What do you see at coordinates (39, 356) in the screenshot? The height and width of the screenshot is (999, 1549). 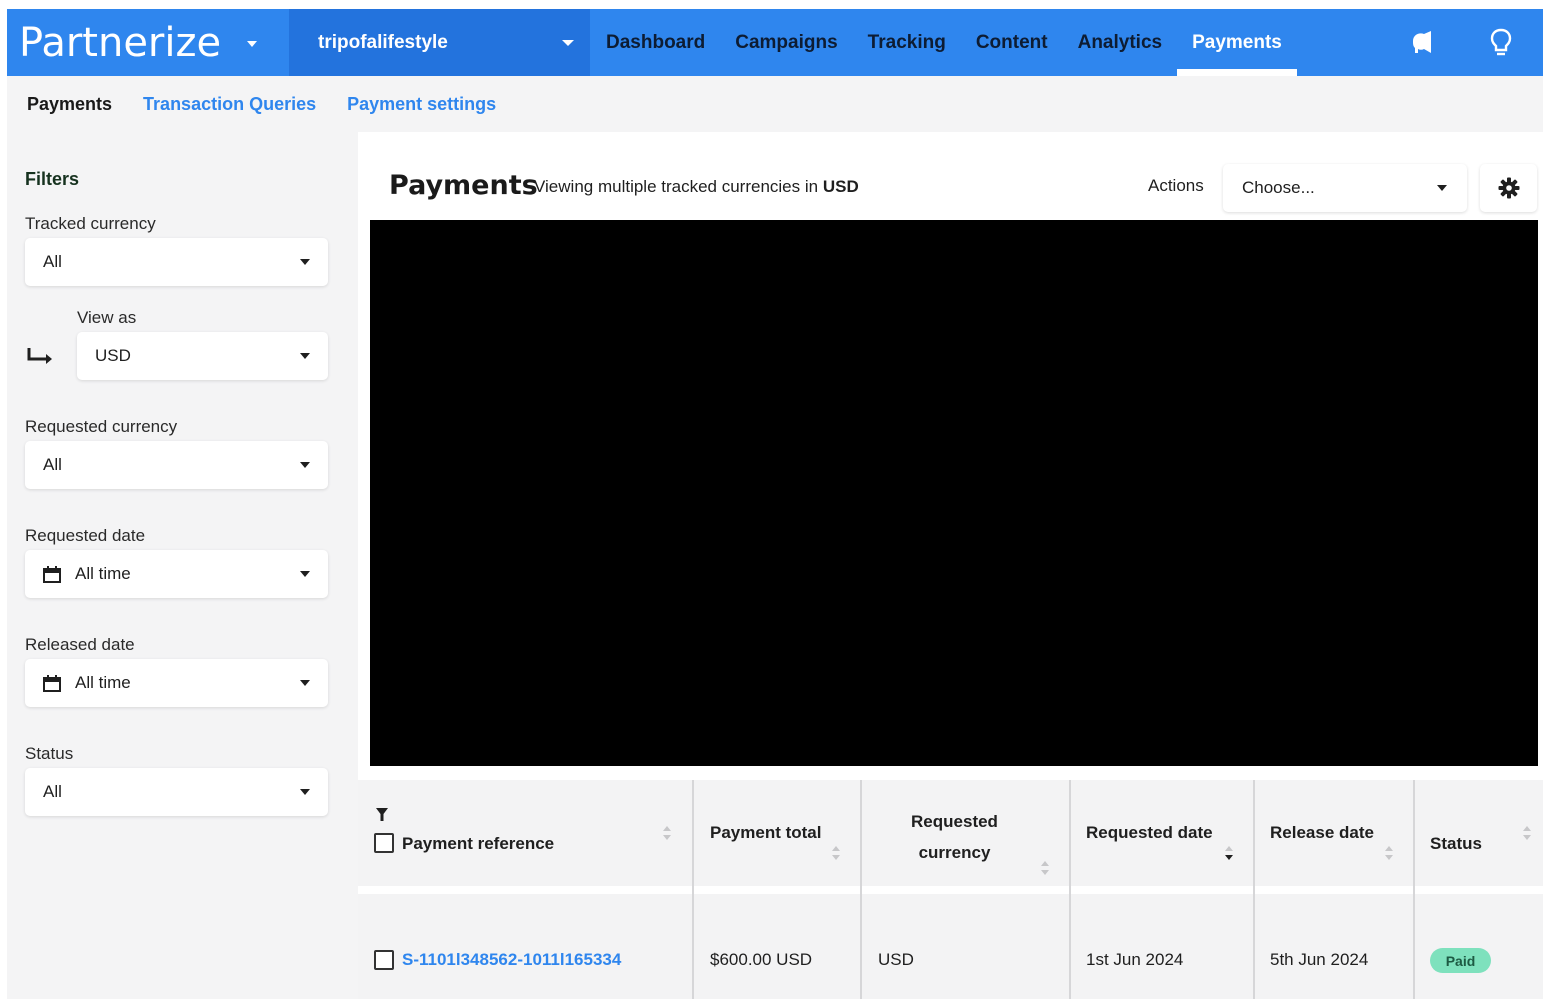 I see `subdirectory-arrow-icon` at bounding box center [39, 356].